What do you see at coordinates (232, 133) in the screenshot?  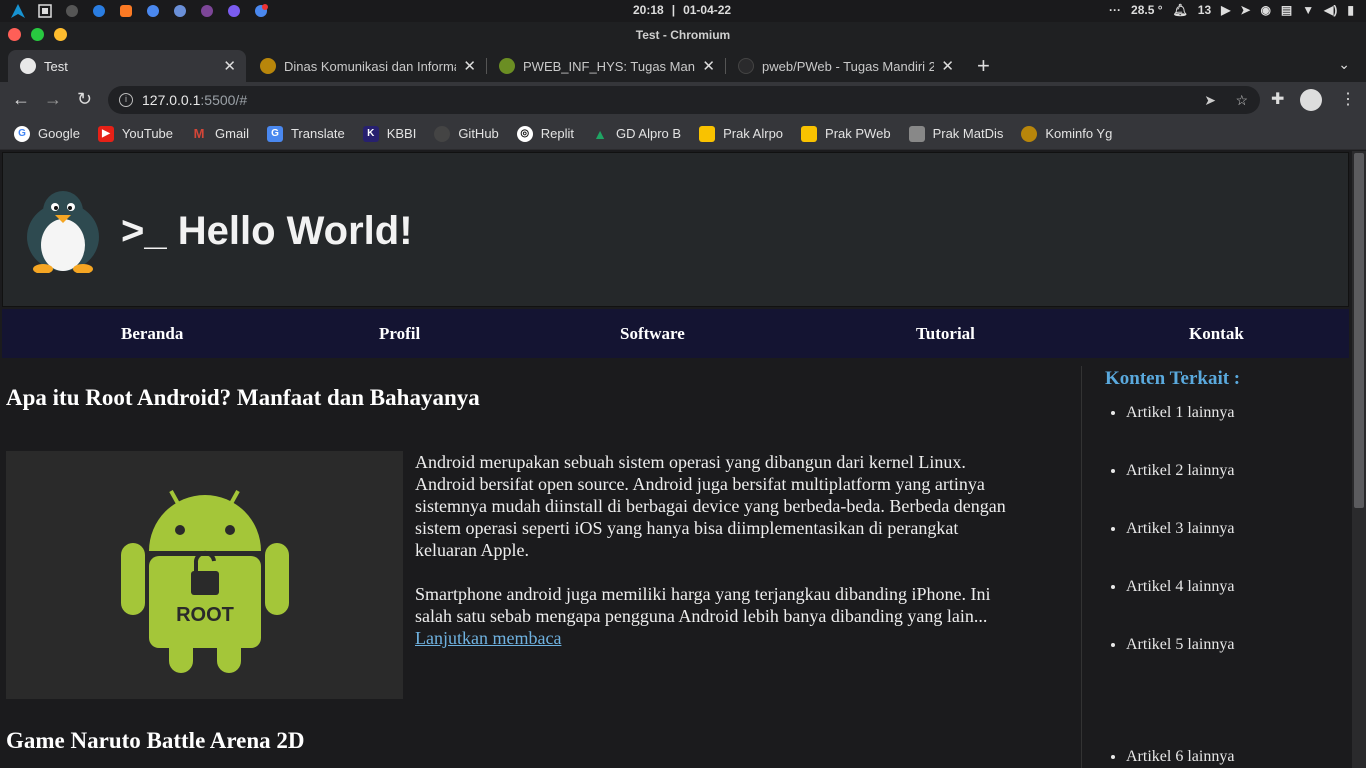 I see `bookmark-label: Gmail` at bounding box center [232, 133].